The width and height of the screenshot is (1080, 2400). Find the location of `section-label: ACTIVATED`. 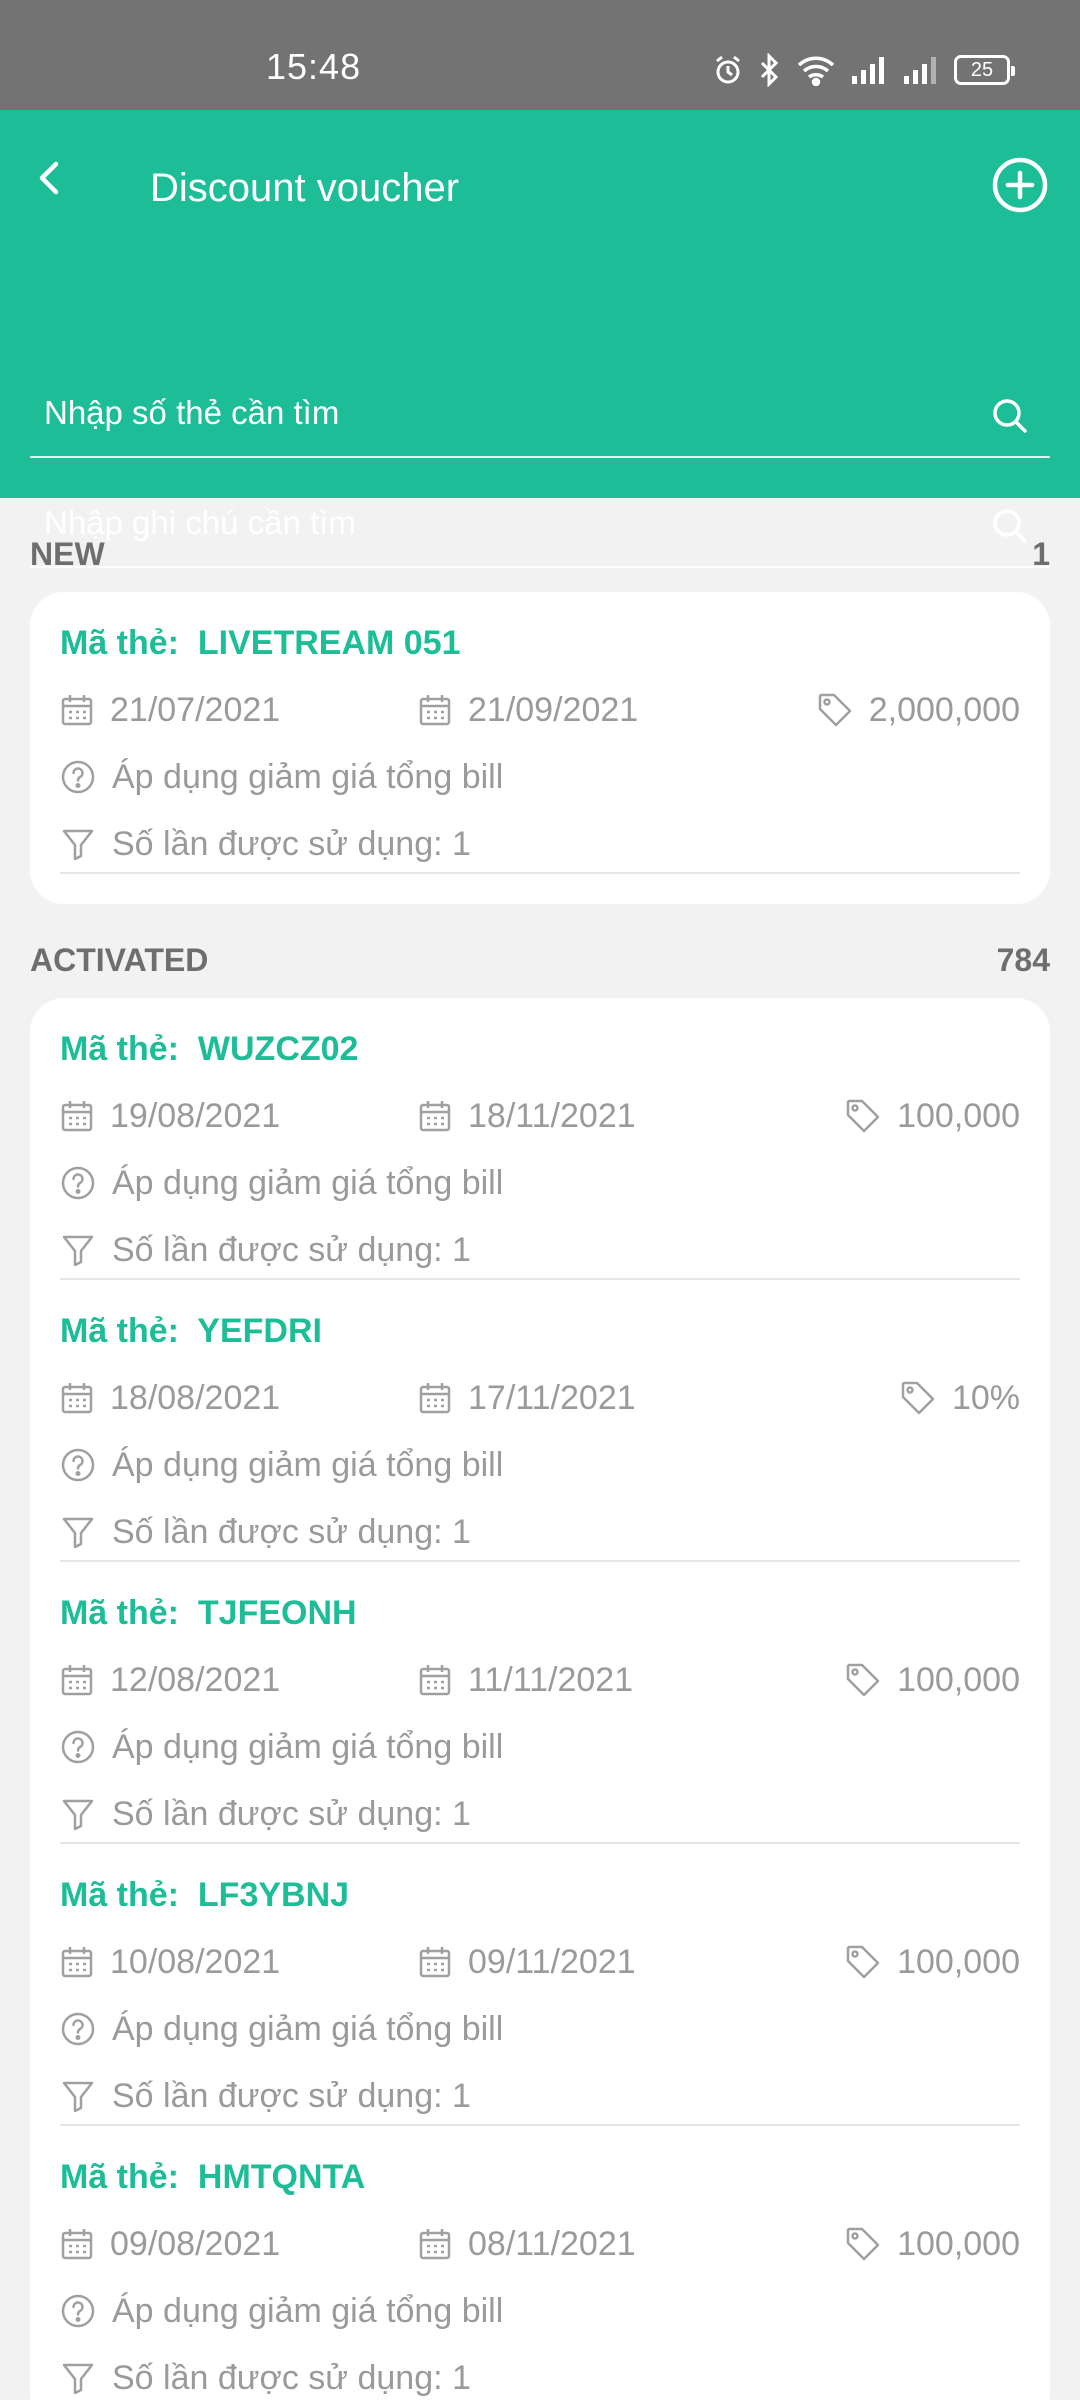

section-label: ACTIVATED is located at coordinates (119, 959).